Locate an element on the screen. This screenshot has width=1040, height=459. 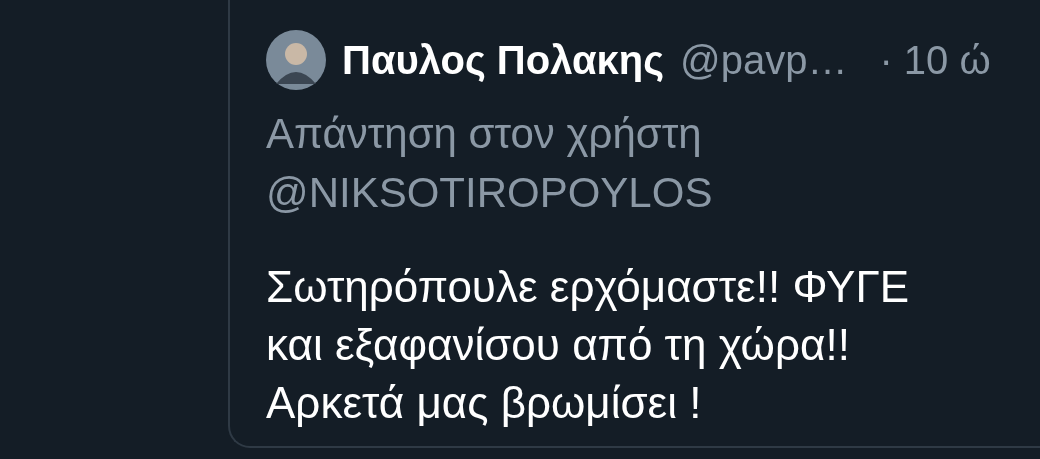
tweet-text-line: Αρκετά μας βρωμίσει ! is located at coordinates (484, 403).